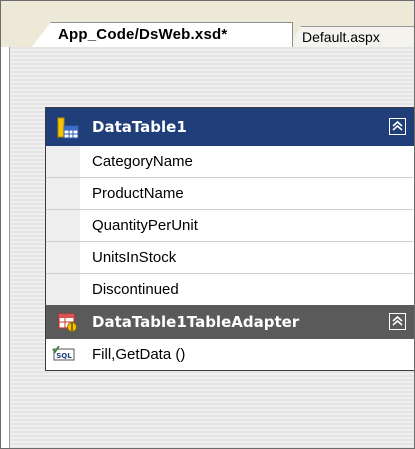 Image resolution: width=415 pixels, height=449 pixels. What do you see at coordinates (230, 162) in the screenshot?
I see `column-row: CategoryName` at bounding box center [230, 162].